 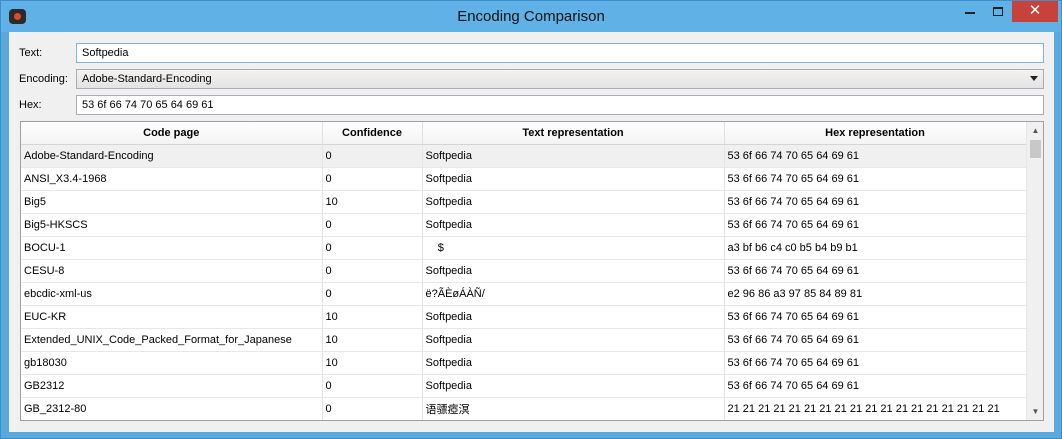 What do you see at coordinates (172, 202) in the screenshot?
I see `cell-code-page: Big5` at bounding box center [172, 202].